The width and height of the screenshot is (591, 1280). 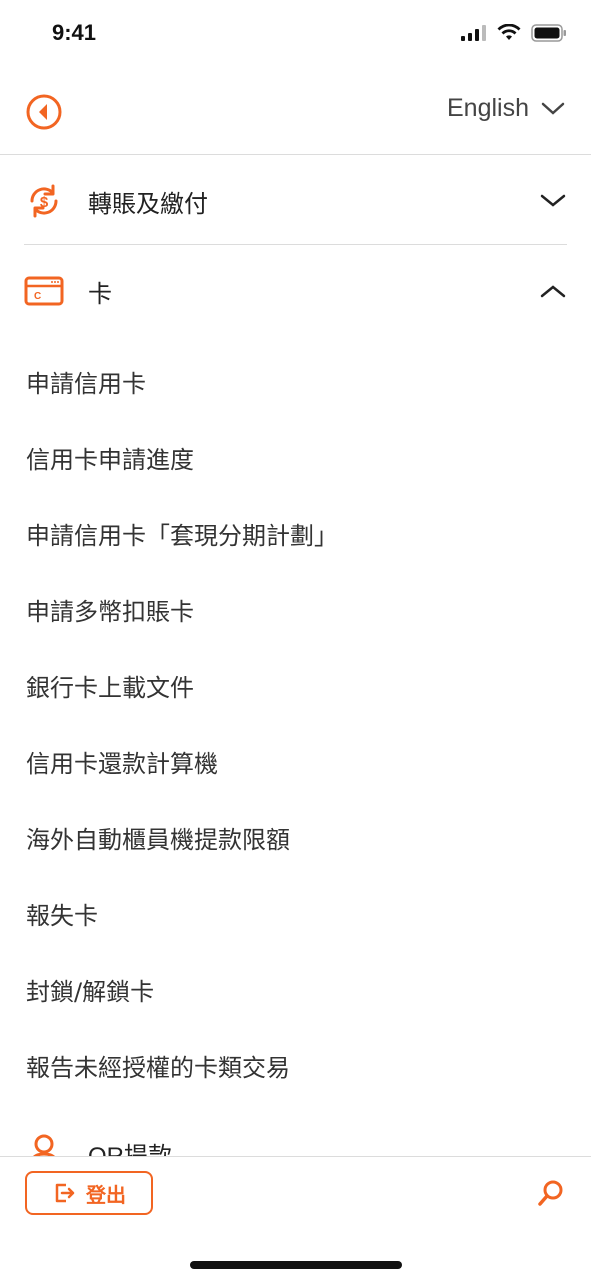 I want to click on chevron-up-icon, so click(x=553, y=291).